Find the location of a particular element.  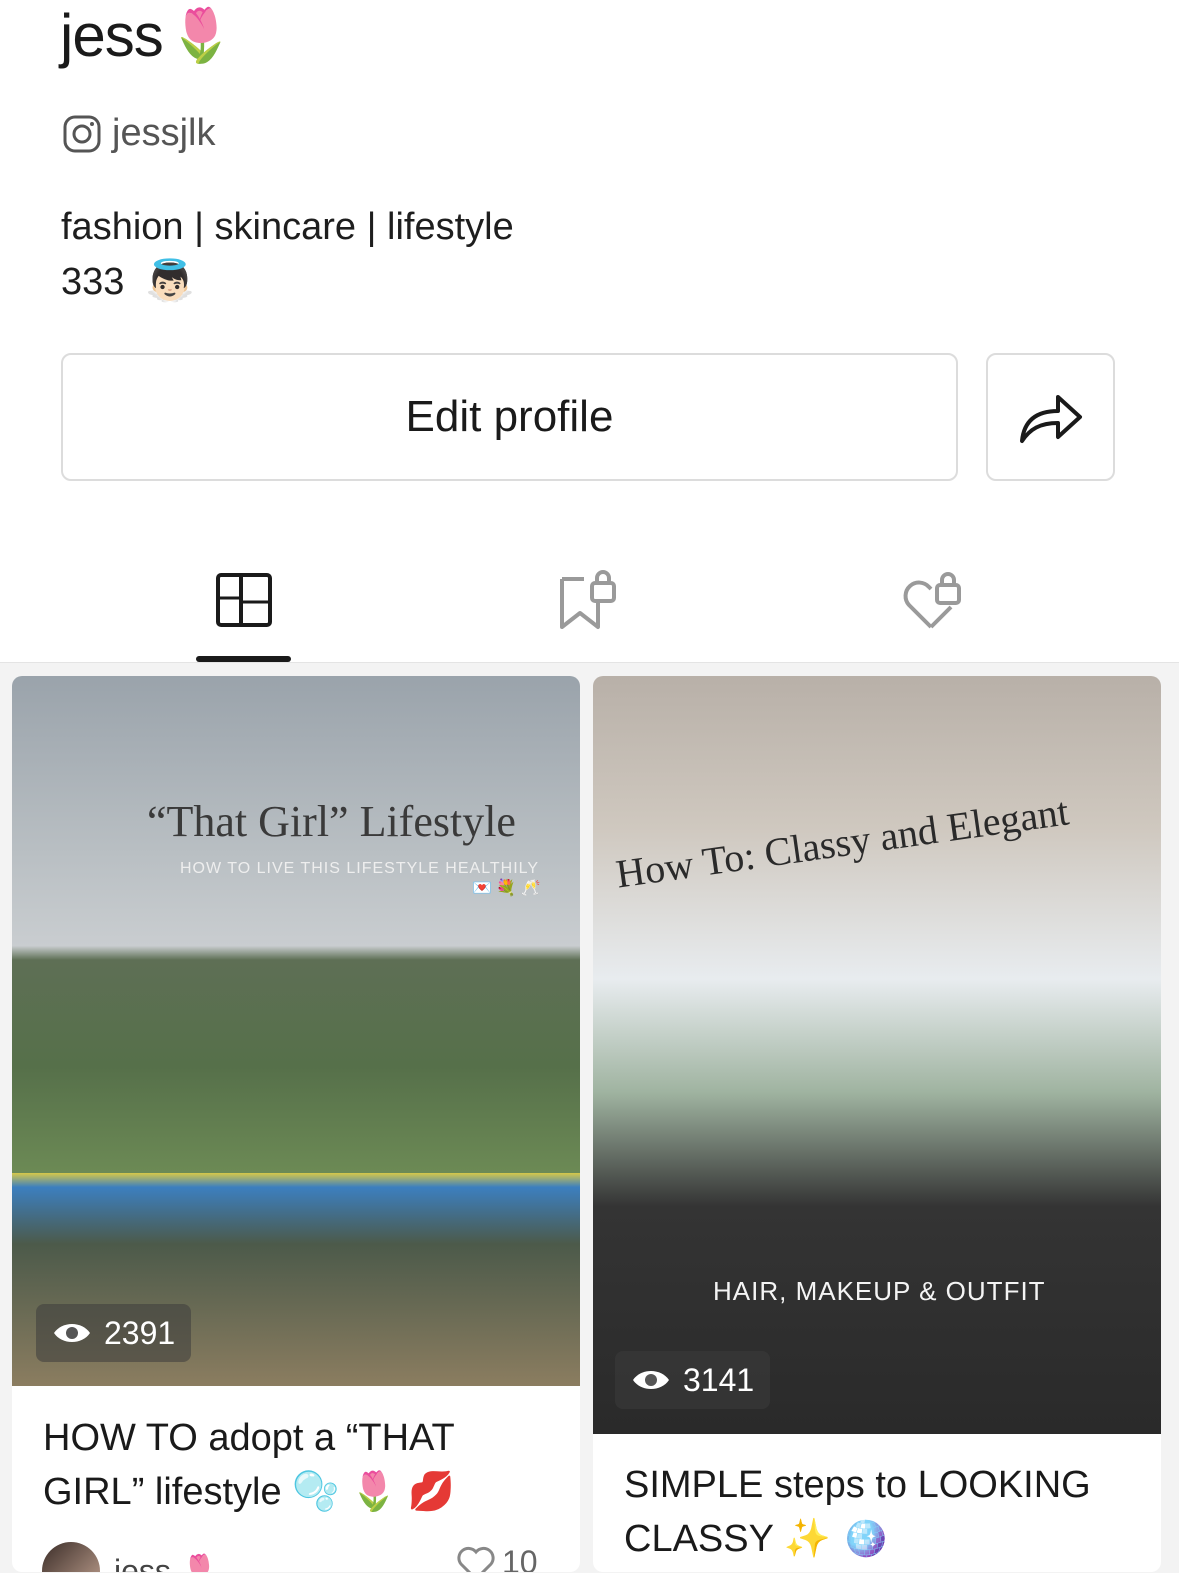

overlay-title: How To: Classy and Elegant is located at coordinates (842, 842).